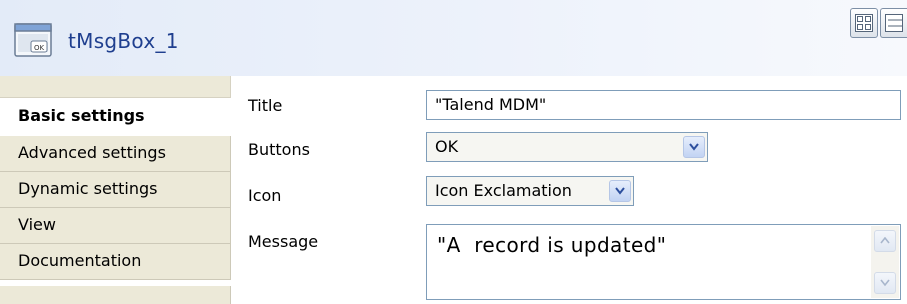 This screenshot has width=907, height=304. I want to click on sidebar-bottom-spacer, so click(115, 295).